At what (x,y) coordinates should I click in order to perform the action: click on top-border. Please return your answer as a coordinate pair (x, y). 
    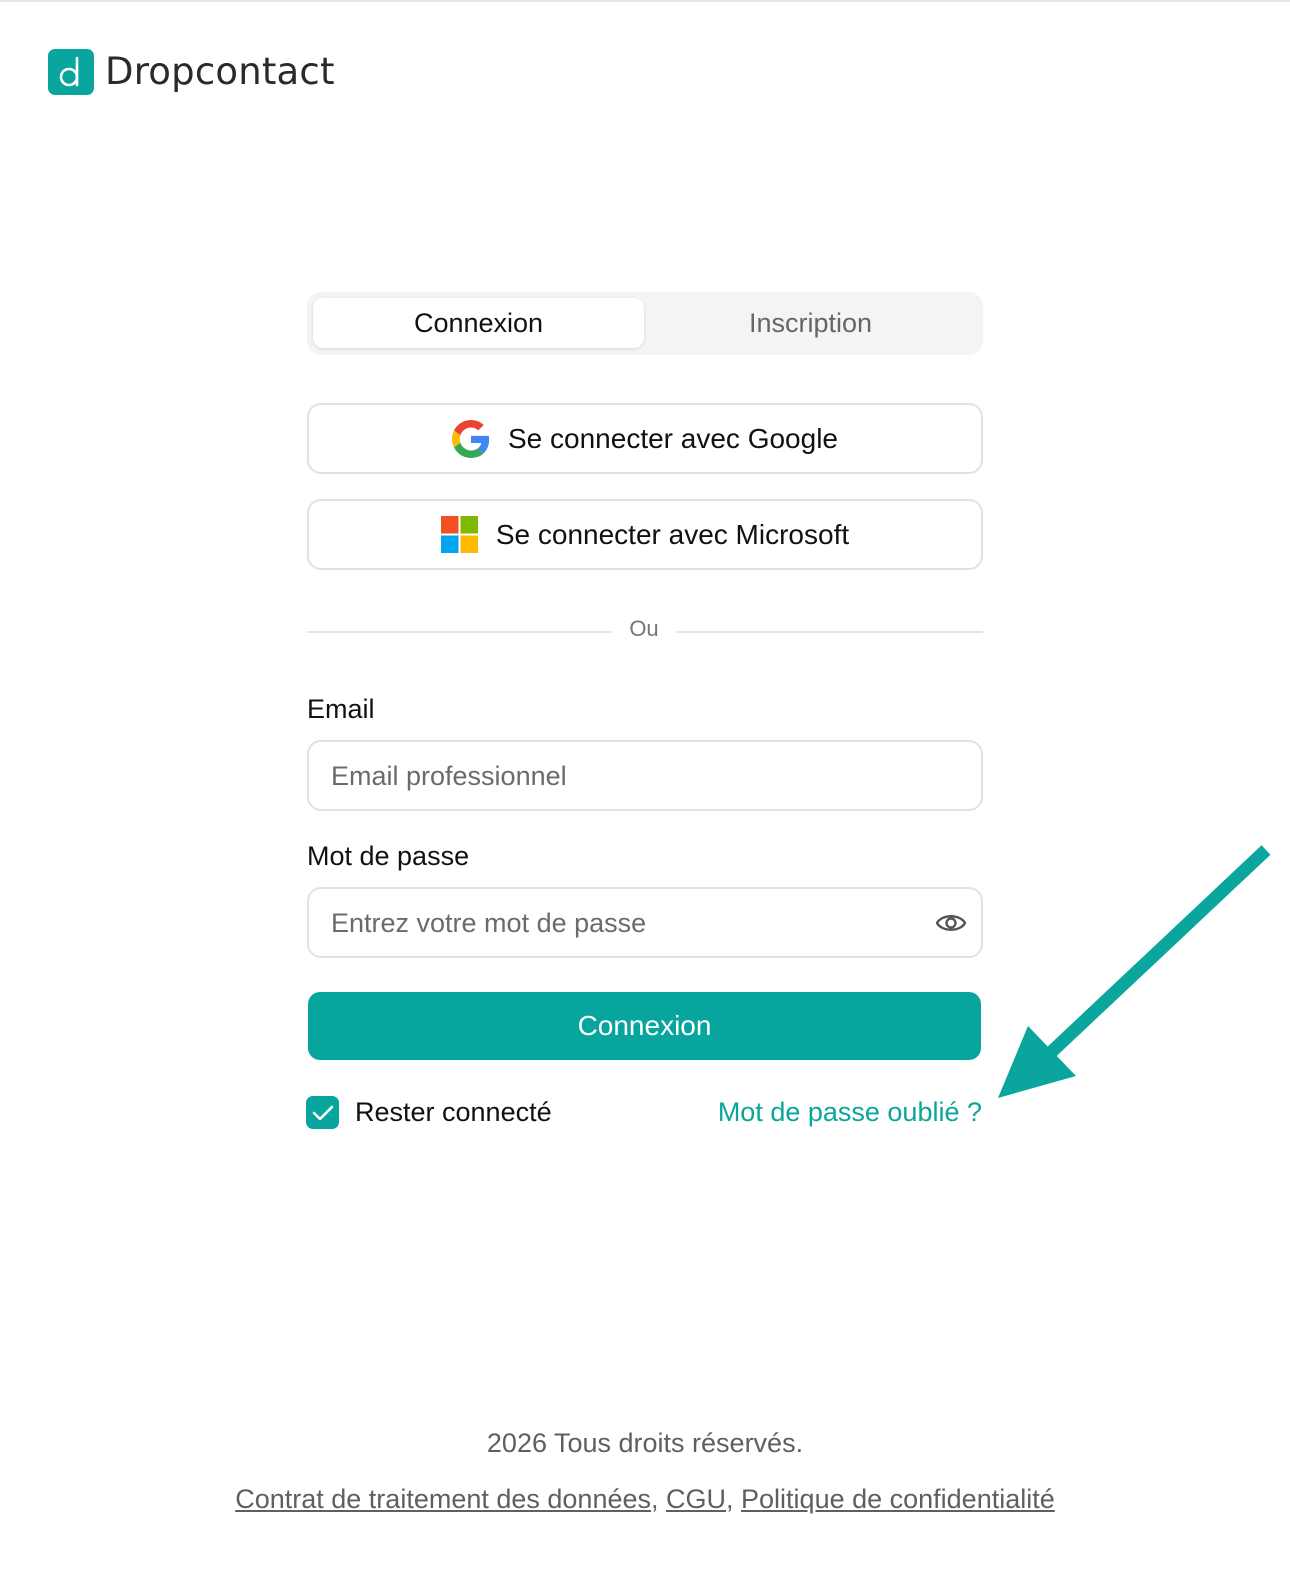
    Looking at the image, I should click on (645, 1).